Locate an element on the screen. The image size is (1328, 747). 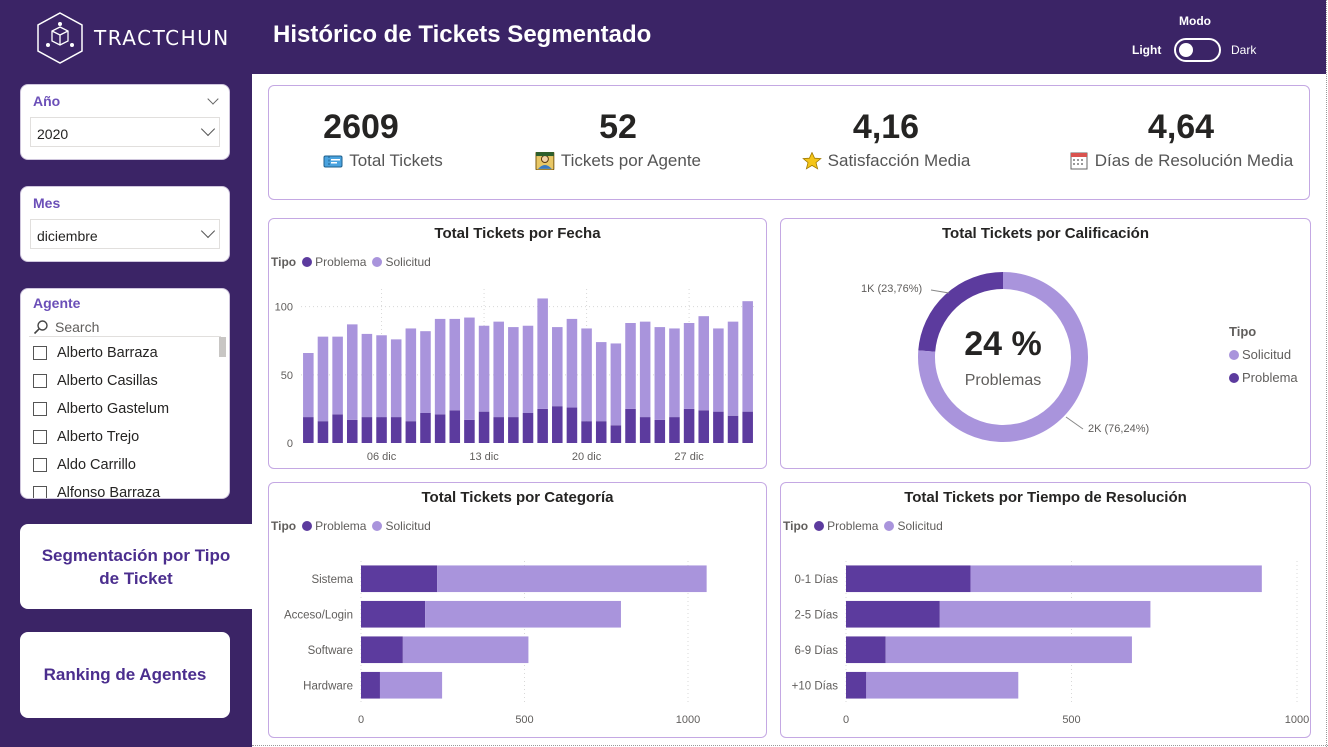
nav-ranking-label: Ranking de Agentes is located at coordinates (125, 674).